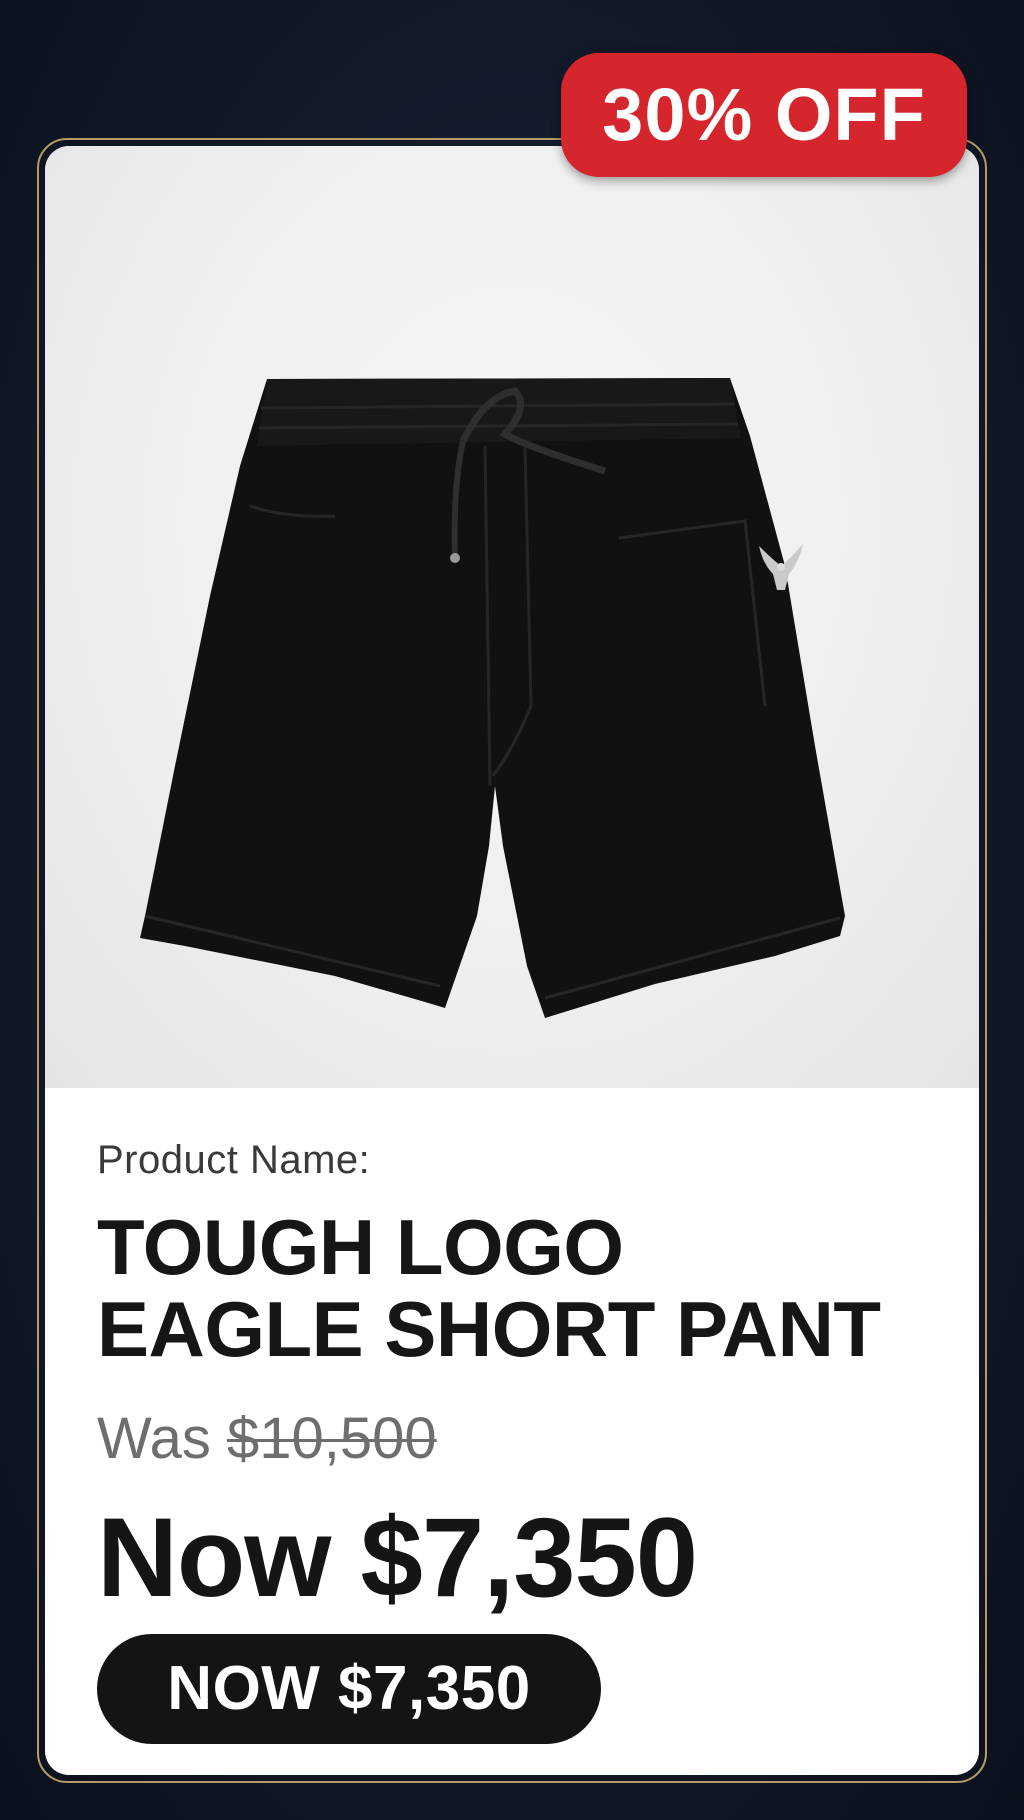 The width and height of the screenshot is (1024, 1820). What do you see at coordinates (349, 1689) in the screenshot?
I see `now-price-button: NOW $7,350` at bounding box center [349, 1689].